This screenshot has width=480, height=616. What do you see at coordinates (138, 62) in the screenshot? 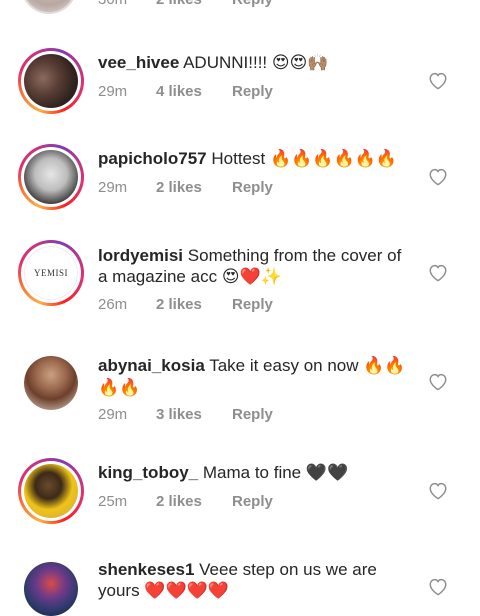
I see `comment-username: vee_hivee` at bounding box center [138, 62].